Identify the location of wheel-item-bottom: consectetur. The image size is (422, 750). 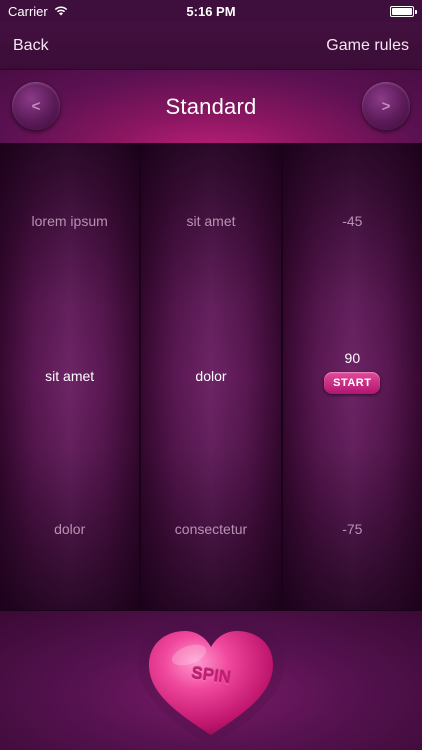
(211, 529).